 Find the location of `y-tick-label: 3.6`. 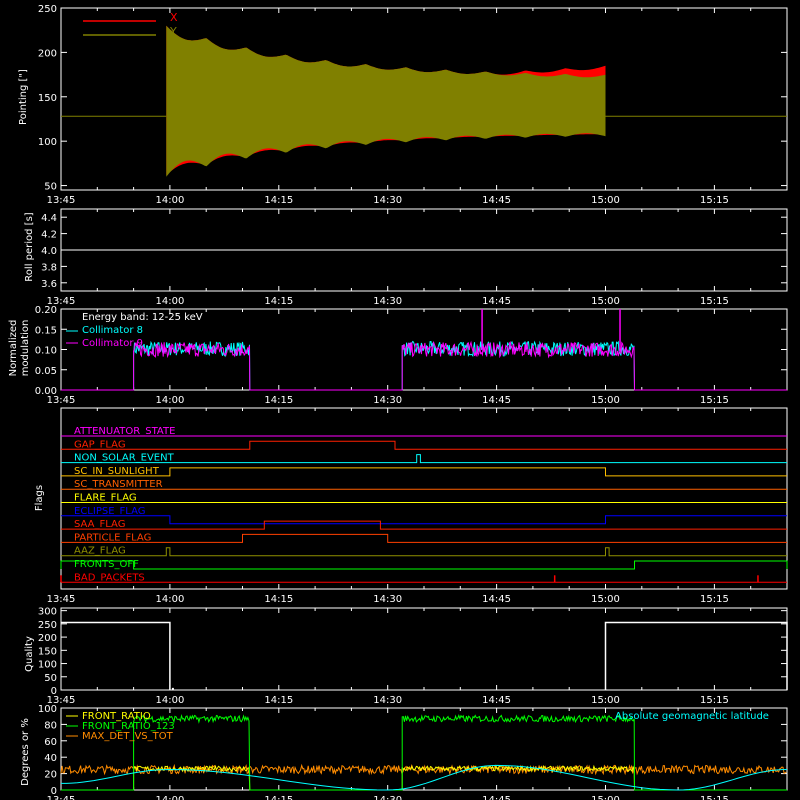

y-tick-label: 3.6 is located at coordinates (49, 284).